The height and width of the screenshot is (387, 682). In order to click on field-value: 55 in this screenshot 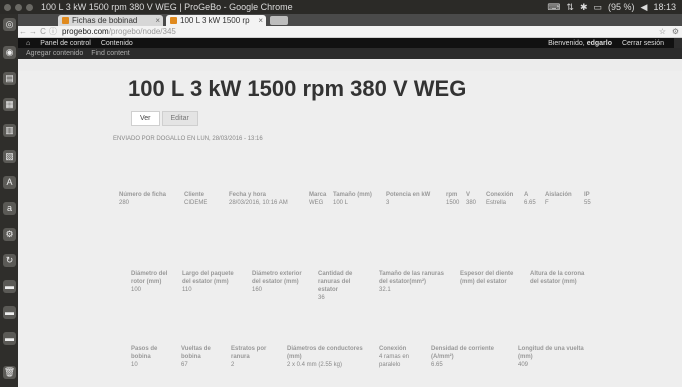, I will do `click(587, 203)`.